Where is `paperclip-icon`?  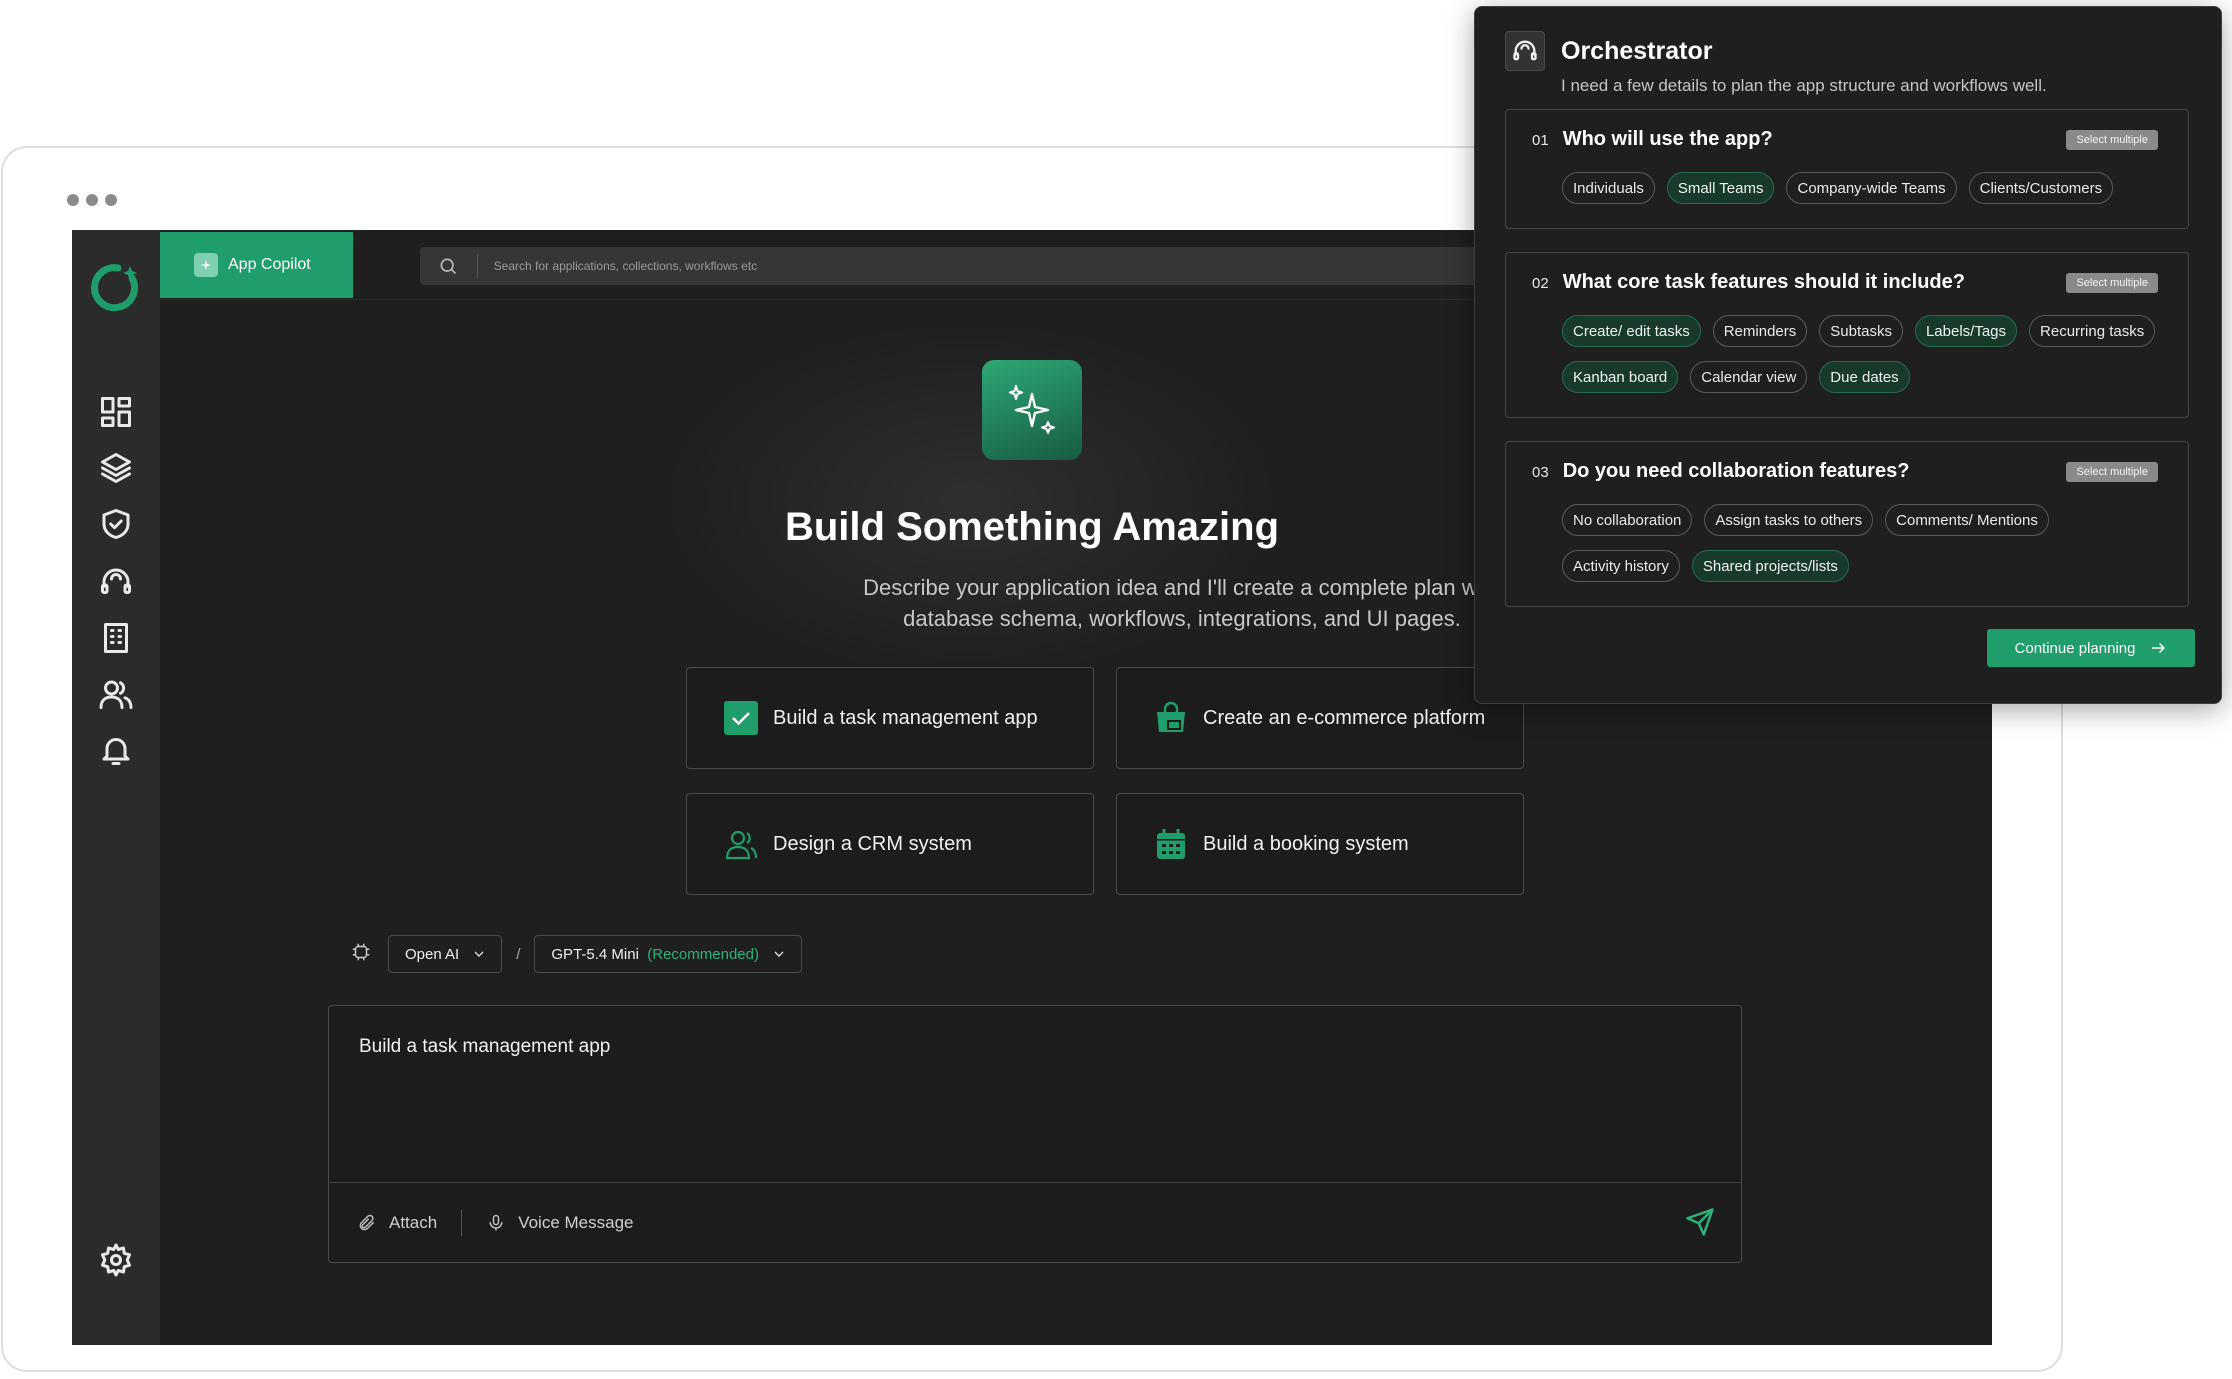
paperclip-icon is located at coordinates (367, 1222).